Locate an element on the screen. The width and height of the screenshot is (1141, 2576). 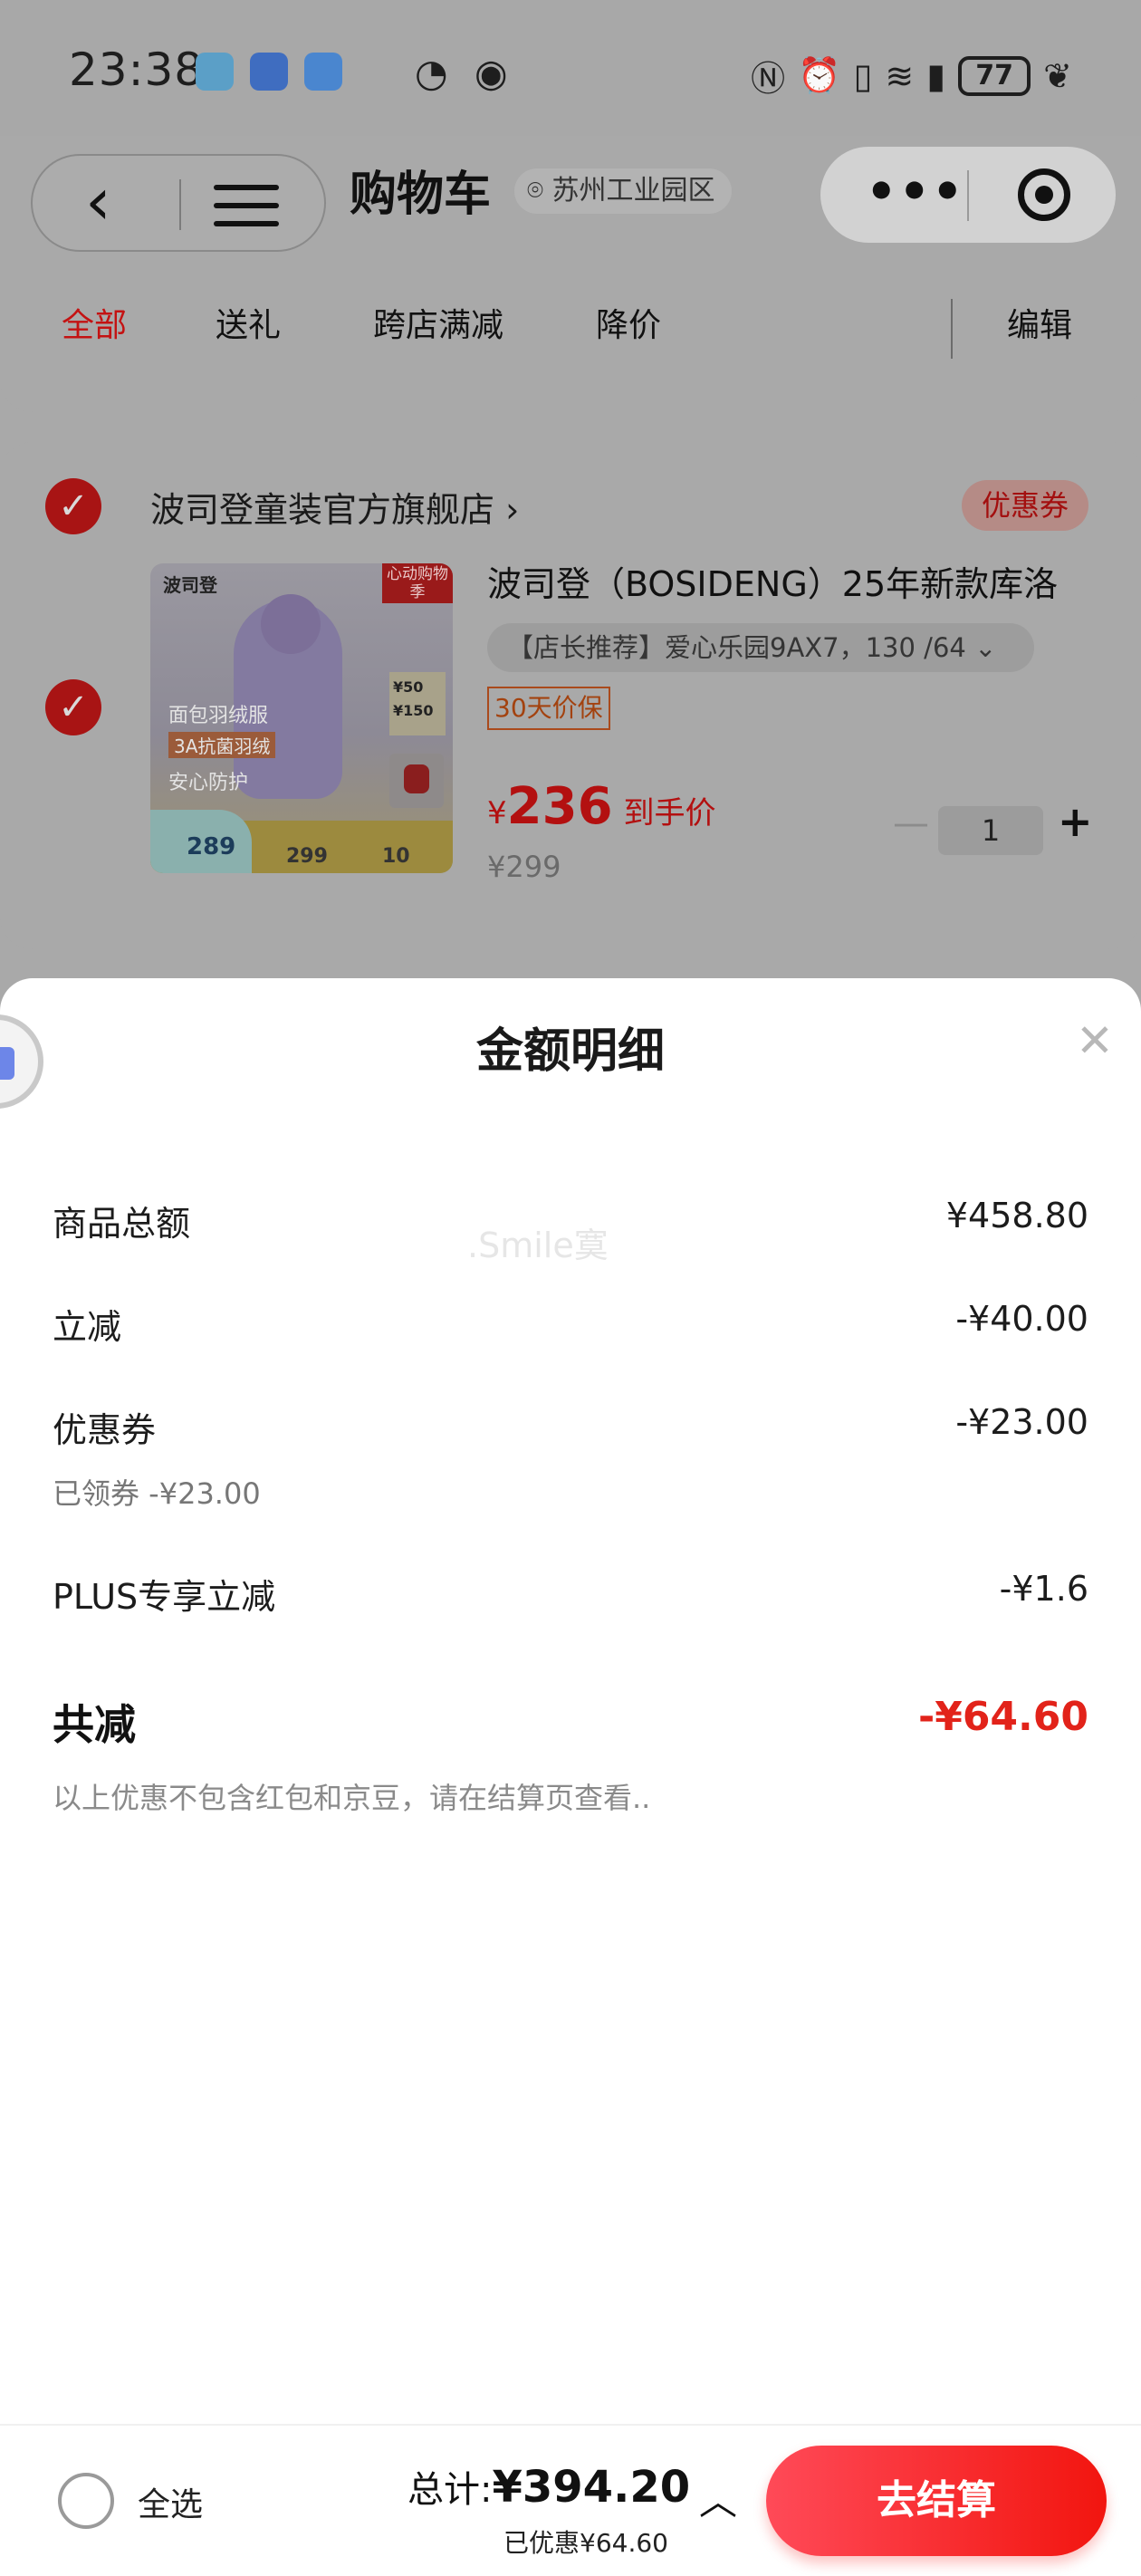
row-instant-discount-label: 立减 is located at coordinates (88, 1327).